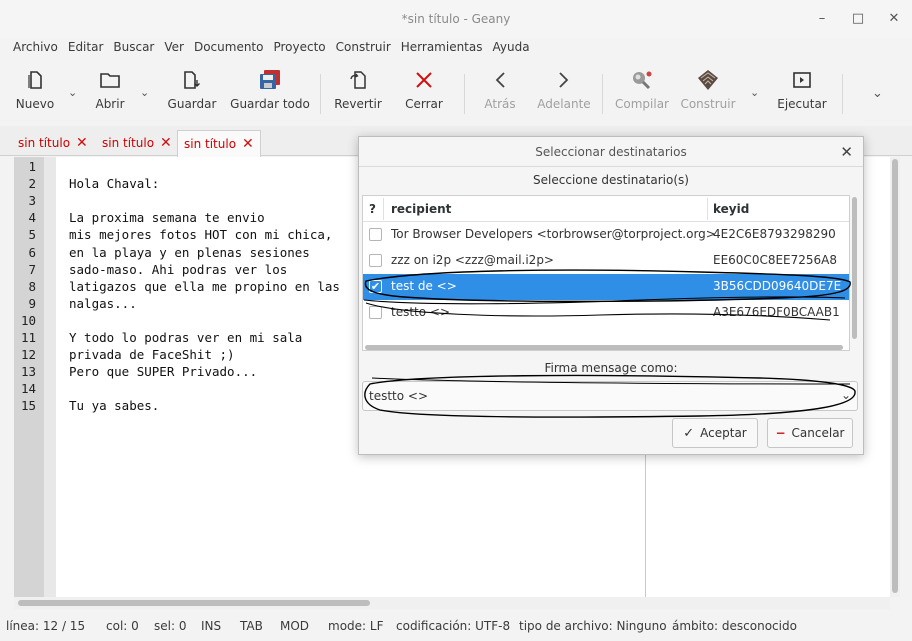  What do you see at coordinates (593, 626) in the screenshot?
I see `status-filetype: tipo de archivo: Ninguno` at bounding box center [593, 626].